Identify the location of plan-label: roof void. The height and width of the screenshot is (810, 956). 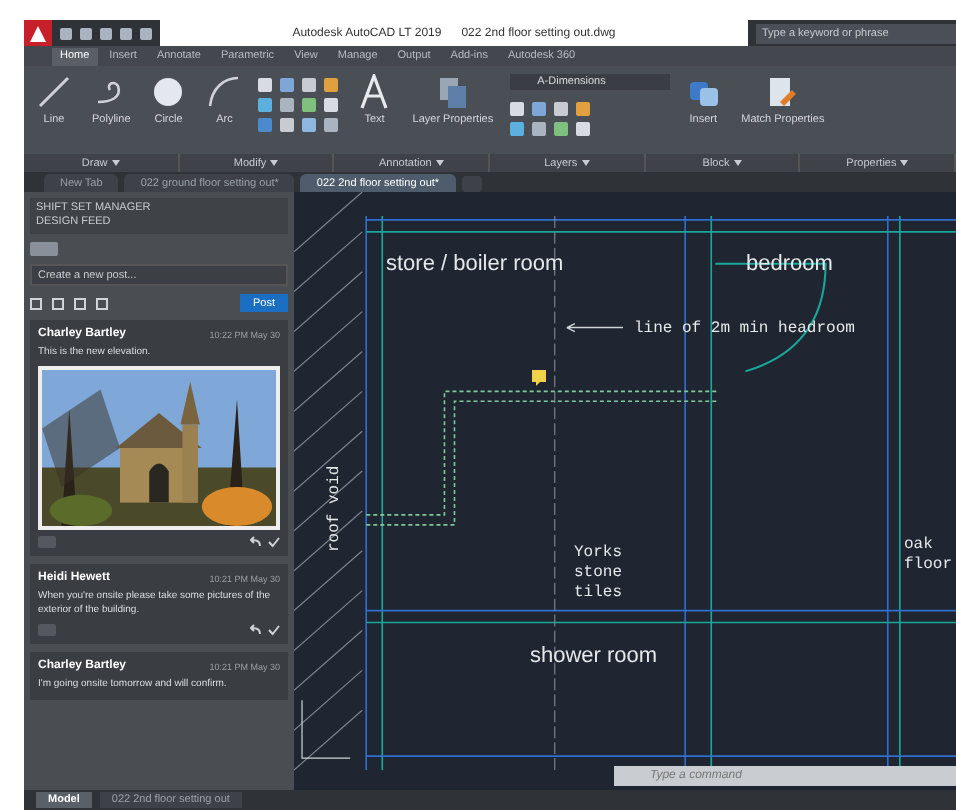
(335, 508).